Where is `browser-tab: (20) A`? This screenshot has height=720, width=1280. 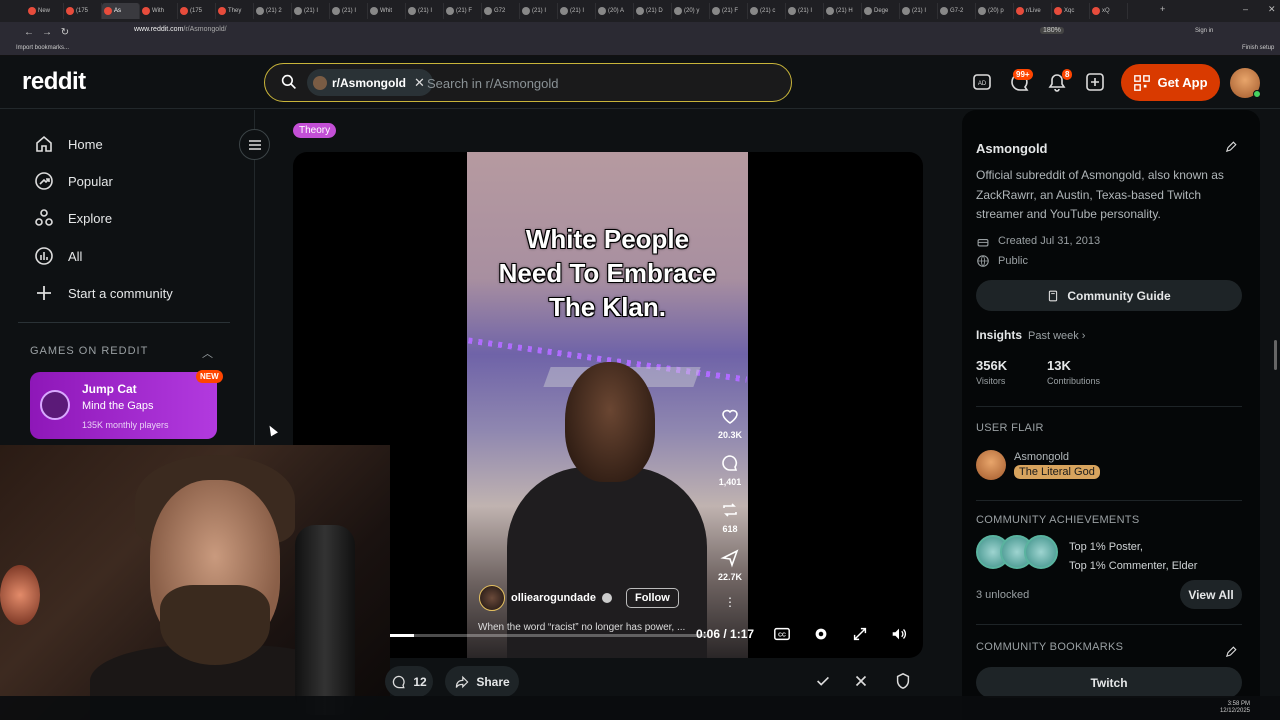
browser-tab: (20) A is located at coordinates (615, 11).